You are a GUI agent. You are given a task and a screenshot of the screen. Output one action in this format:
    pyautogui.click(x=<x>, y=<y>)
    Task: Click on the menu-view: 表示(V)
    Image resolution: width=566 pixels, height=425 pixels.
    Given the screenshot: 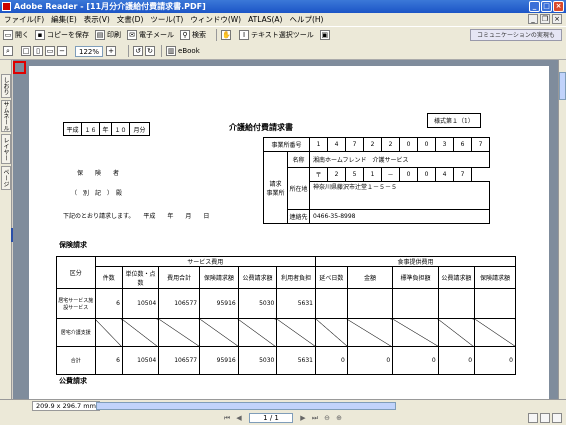 What is the action you would take?
    pyautogui.click(x=97, y=19)
    